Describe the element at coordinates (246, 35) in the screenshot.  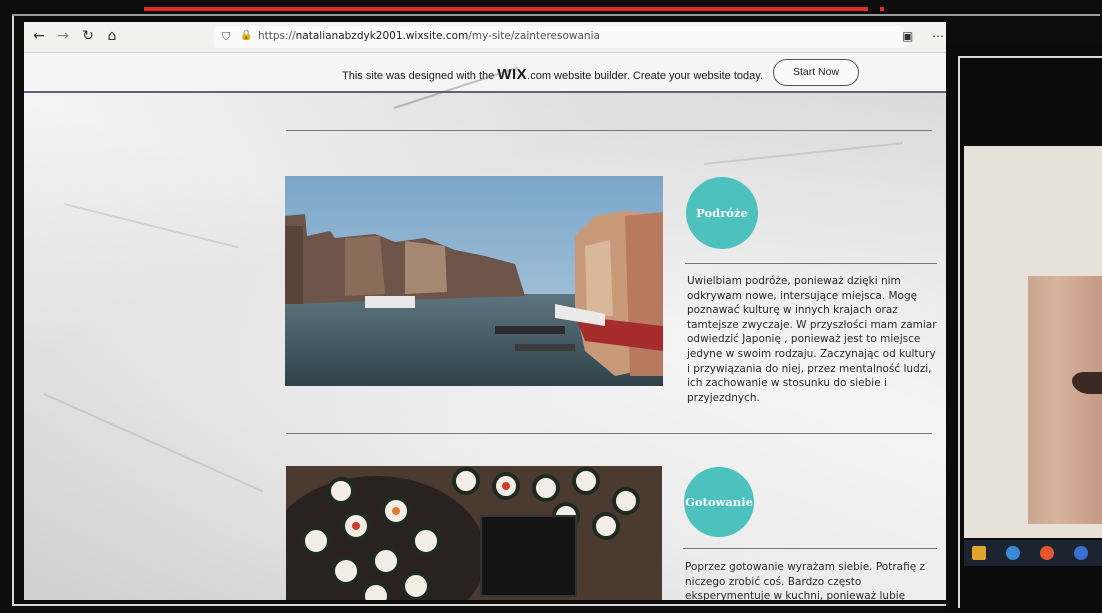
I see `lock-icon: 🔒` at that location.